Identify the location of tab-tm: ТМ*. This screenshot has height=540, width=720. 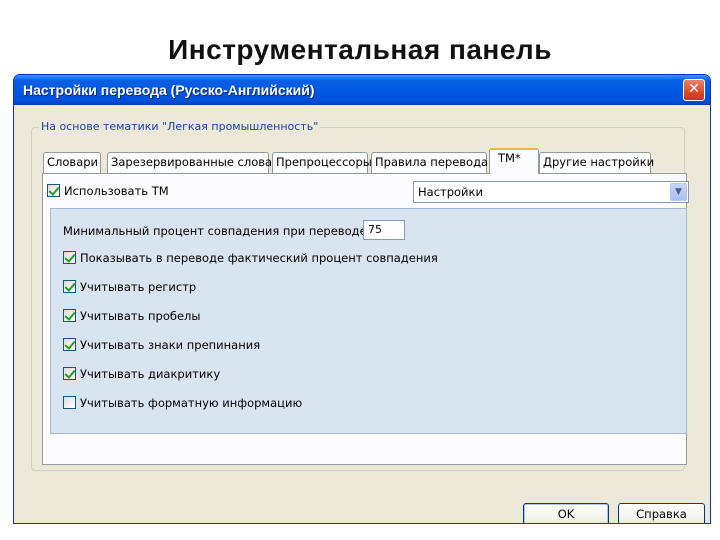
(514, 161).